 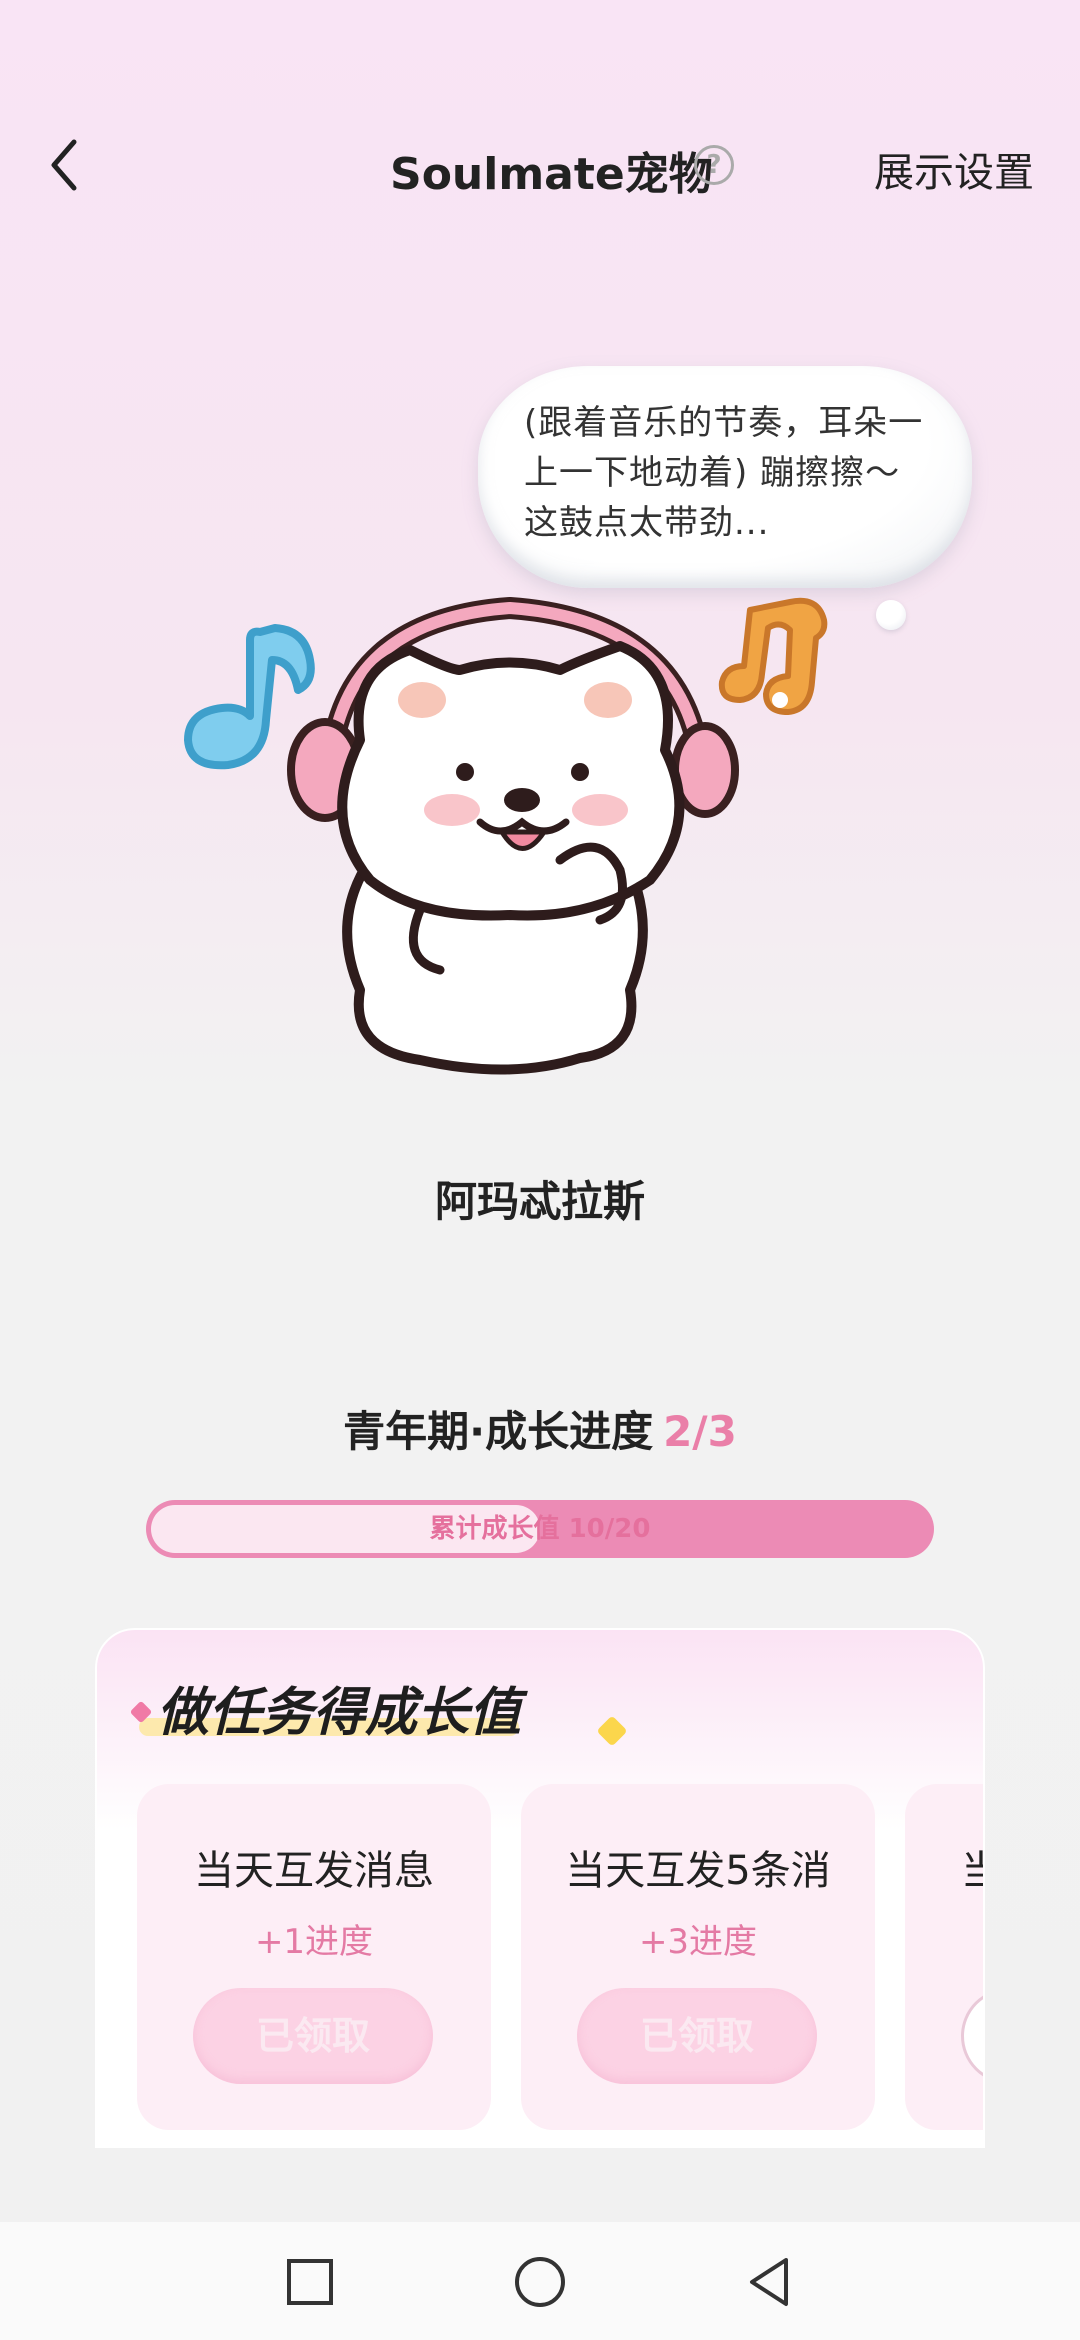 What do you see at coordinates (551, 174) in the screenshot?
I see `page-title: Soulmate宠物` at bounding box center [551, 174].